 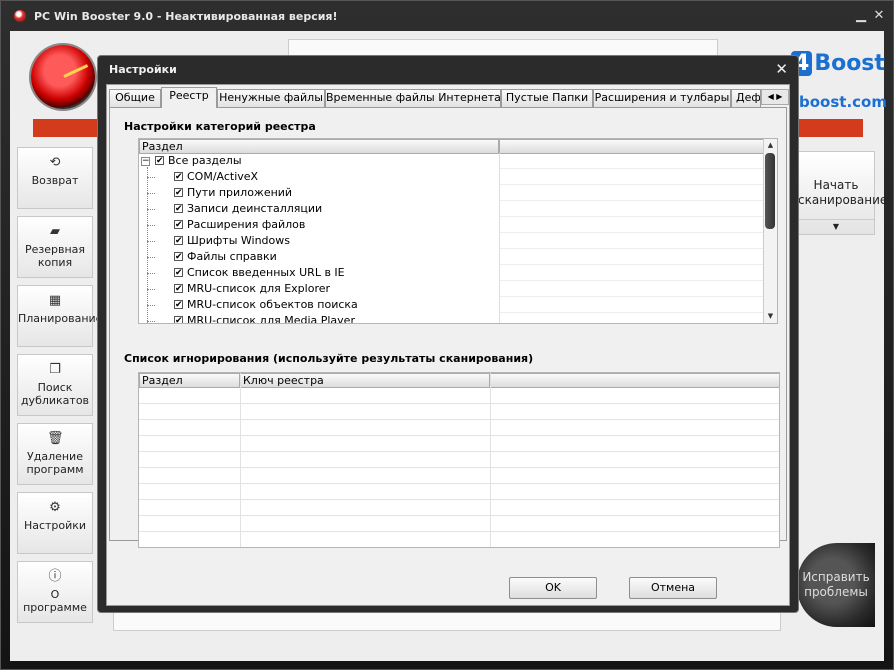 I want to click on minimize-button: ▁, so click(x=861, y=16).